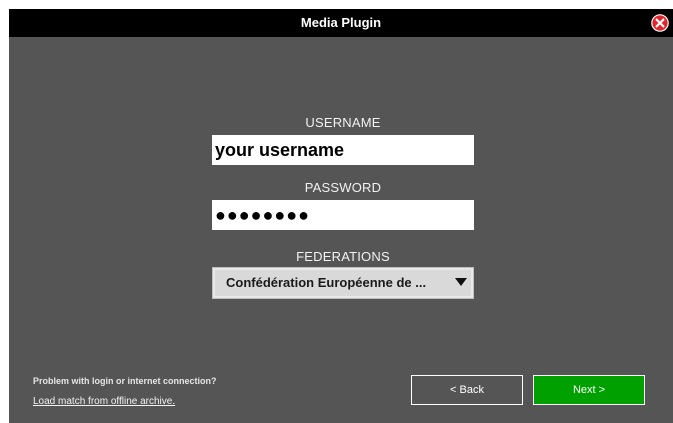 The width and height of the screenshot is (673, 423). I want to click on window-title: Media Plugin, so click(341, 22).